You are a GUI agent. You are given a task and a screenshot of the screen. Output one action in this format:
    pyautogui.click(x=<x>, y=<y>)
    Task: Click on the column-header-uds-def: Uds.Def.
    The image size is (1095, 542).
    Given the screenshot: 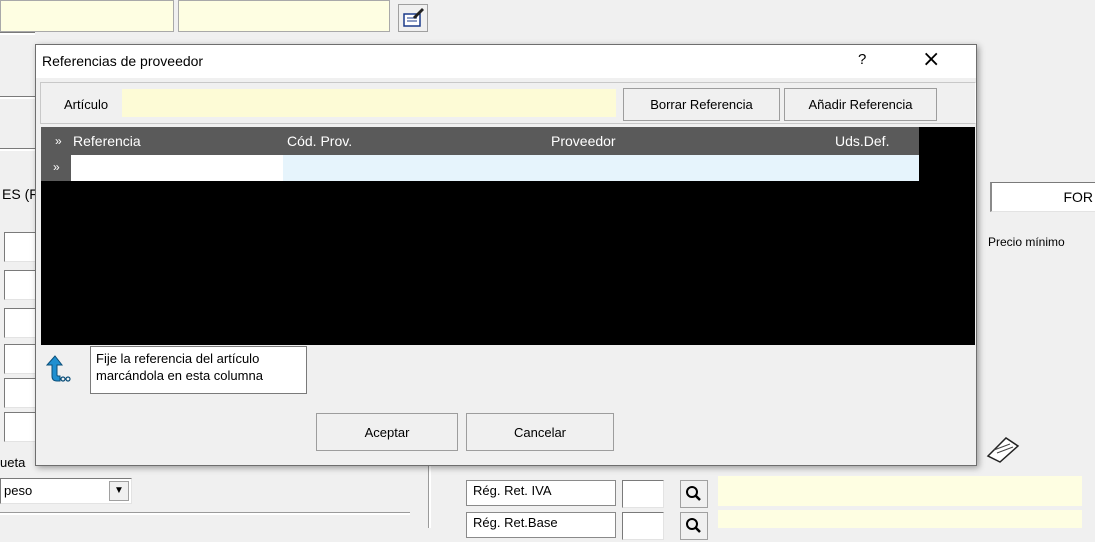 What is the action you would take?
    pyautogui.click(x=862, y=141)
    